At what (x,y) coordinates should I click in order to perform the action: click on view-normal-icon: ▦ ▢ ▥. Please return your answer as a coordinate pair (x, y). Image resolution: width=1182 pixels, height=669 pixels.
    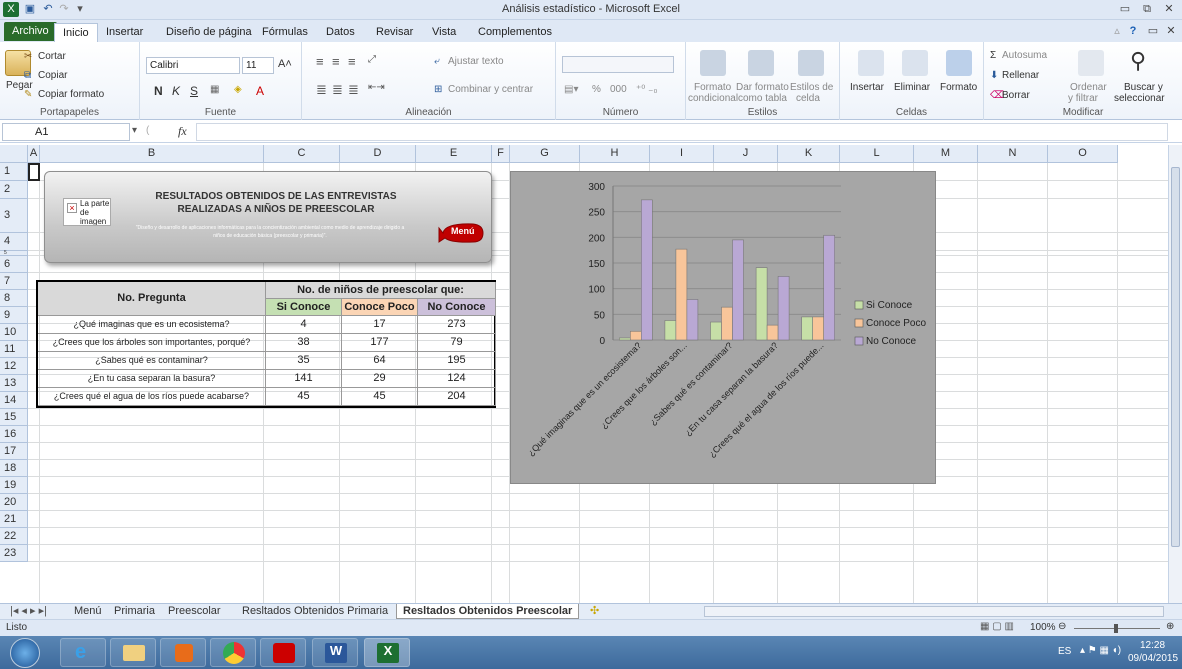
    Looking at the image, I should click on (997, 626).